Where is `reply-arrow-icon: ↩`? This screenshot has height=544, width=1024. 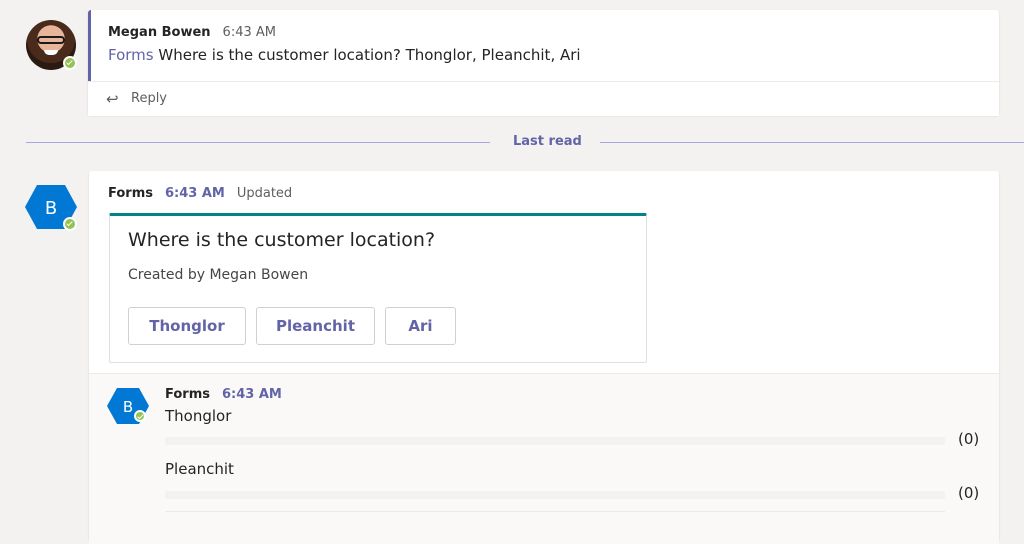
reply-arrow-icon: ↩ is located at coordinates (112, 99).